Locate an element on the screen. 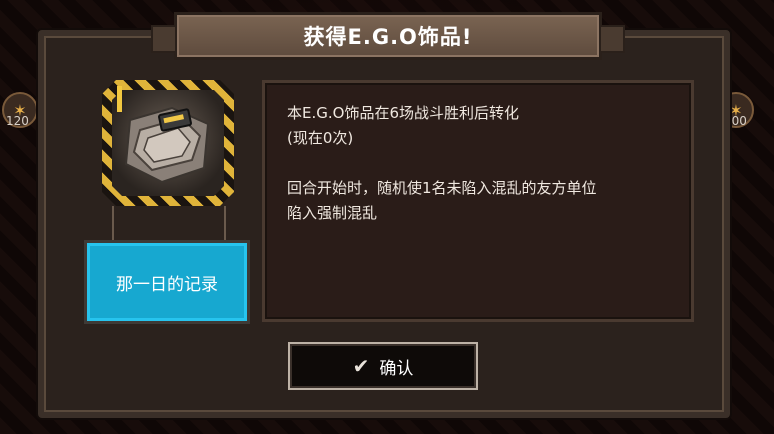 The height and width of the screenshot is (434, 774). dialog-title: 获得E.G.O饰品! is located at coordinates (388, 36).